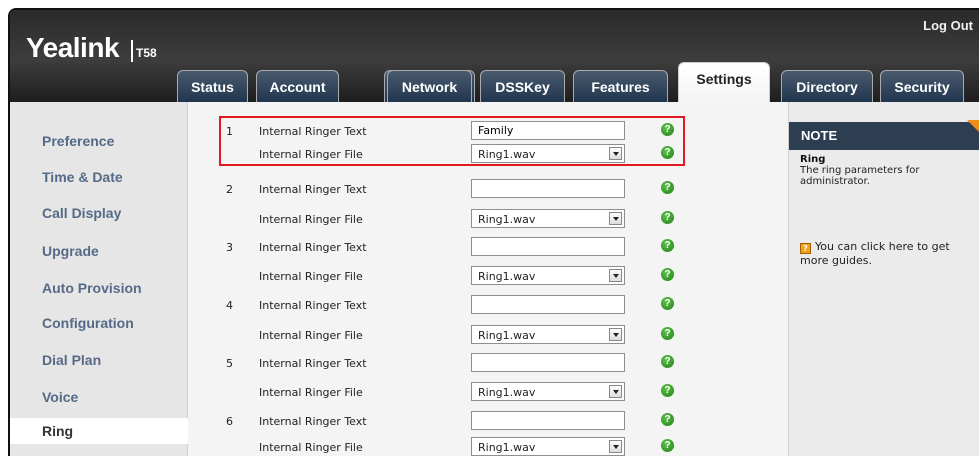 The image size is (979, 456). I want to click on ringer-3-text-input, so click(548, 246).